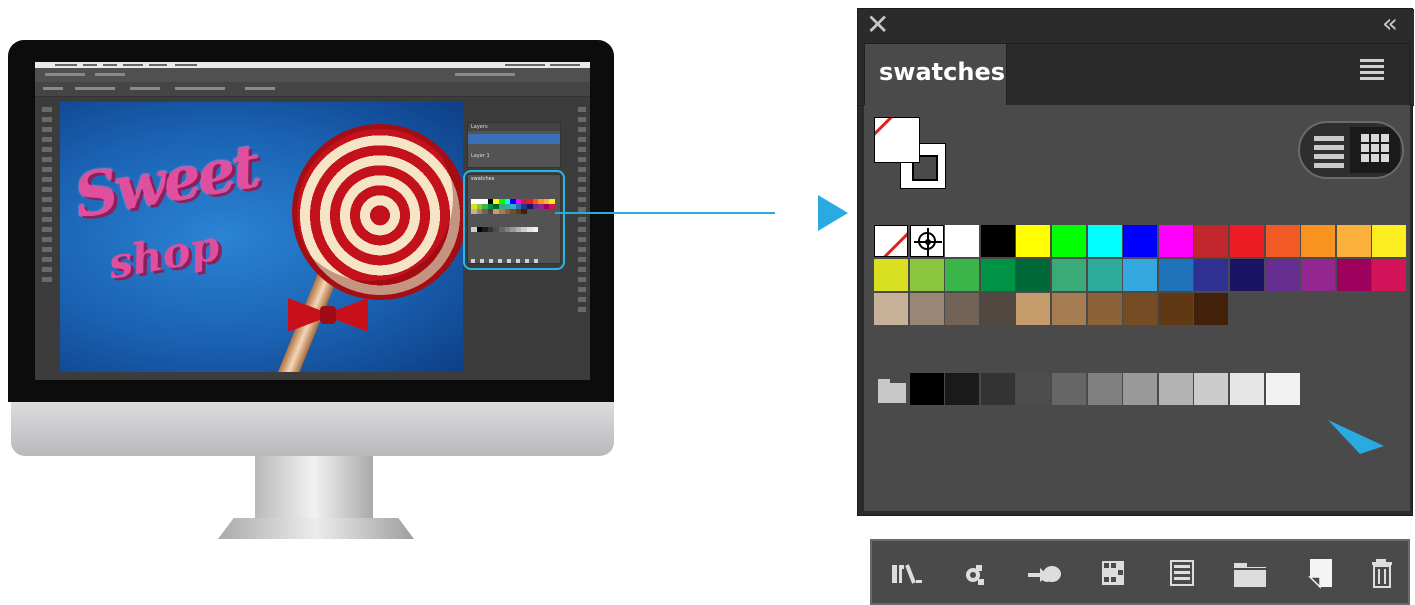  What do you see at coordinates (976, 573) in the screenshot?
I see `show-swatch-kinds-button` at bounding box center [976, 573].